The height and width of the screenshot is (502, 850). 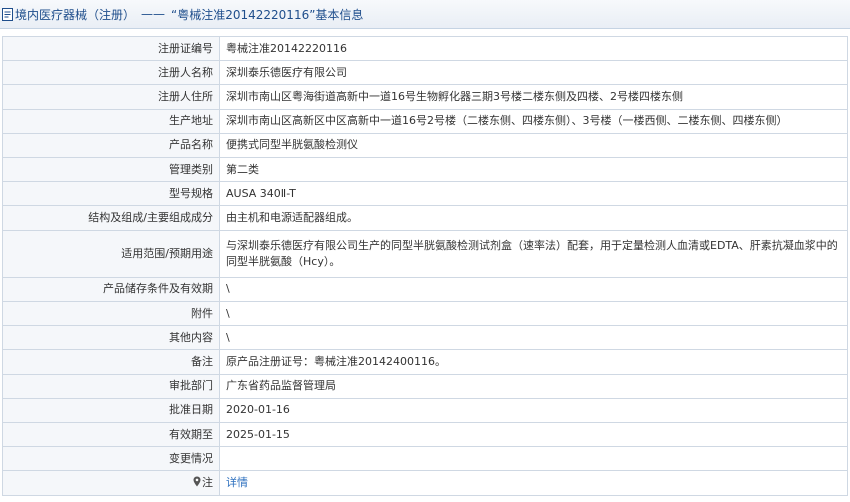 I want to click on row-value: 第二类, so click(x=533, y=169).